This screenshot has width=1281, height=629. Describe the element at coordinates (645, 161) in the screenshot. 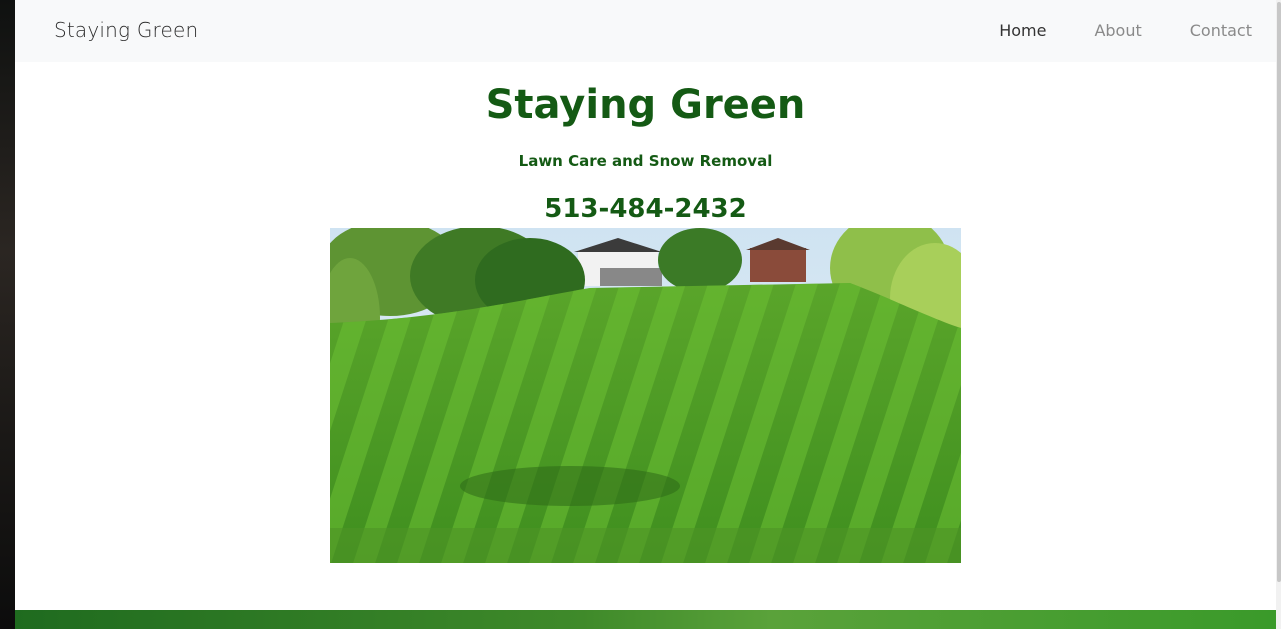

I see `page-subtitle: Lawn Care and Snow Removal` at that location.